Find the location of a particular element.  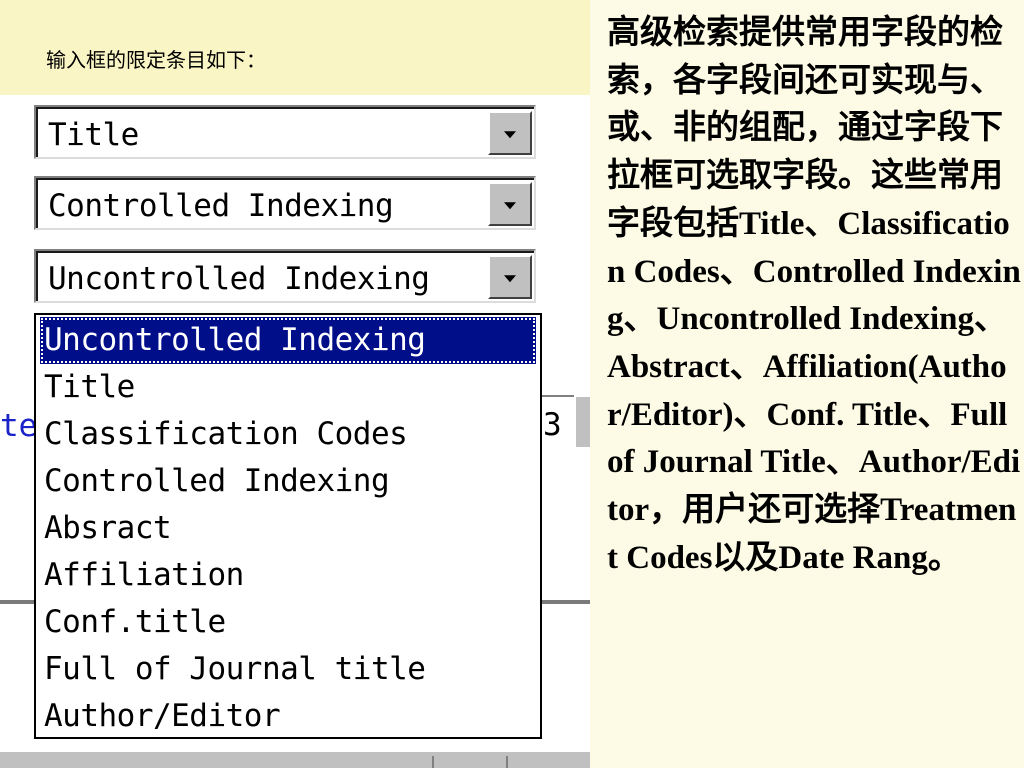

dropdown-option-full-of-journal-title: Full of Journal title is located at coordinates (288, 669).